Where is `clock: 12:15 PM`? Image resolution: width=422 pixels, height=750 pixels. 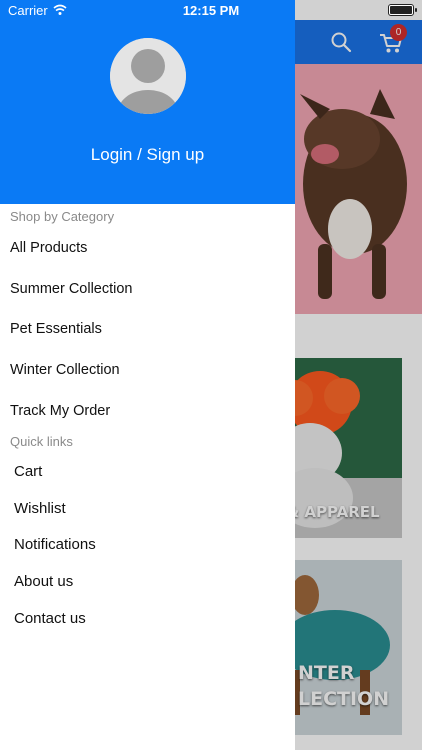
clock: 12:15 PM is located at coordinates (211, 10).